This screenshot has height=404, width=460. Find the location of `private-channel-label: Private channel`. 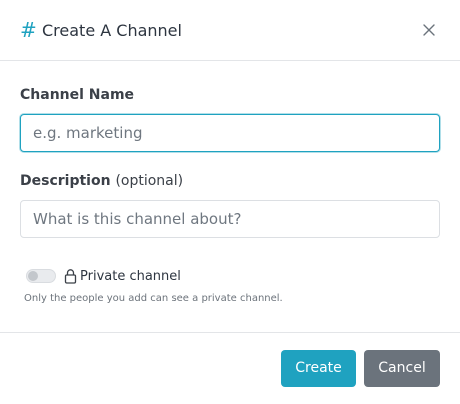

private-channel-label: Private channel is located at coordinates (130, 276).